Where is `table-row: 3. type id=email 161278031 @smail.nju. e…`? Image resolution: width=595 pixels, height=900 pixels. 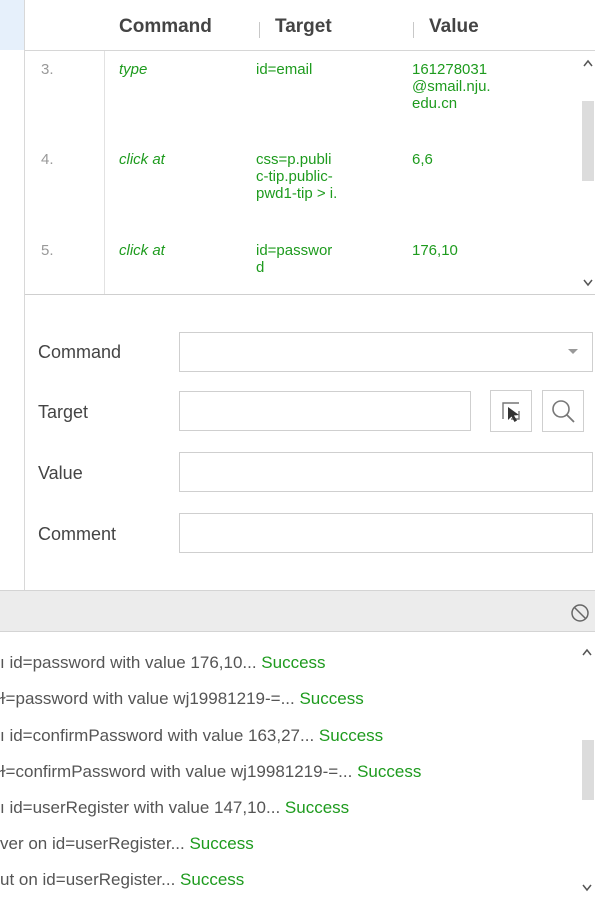 table-row: 3. type id=email 161278031 @smail.nju. e… is located at coordinates (302, 91).